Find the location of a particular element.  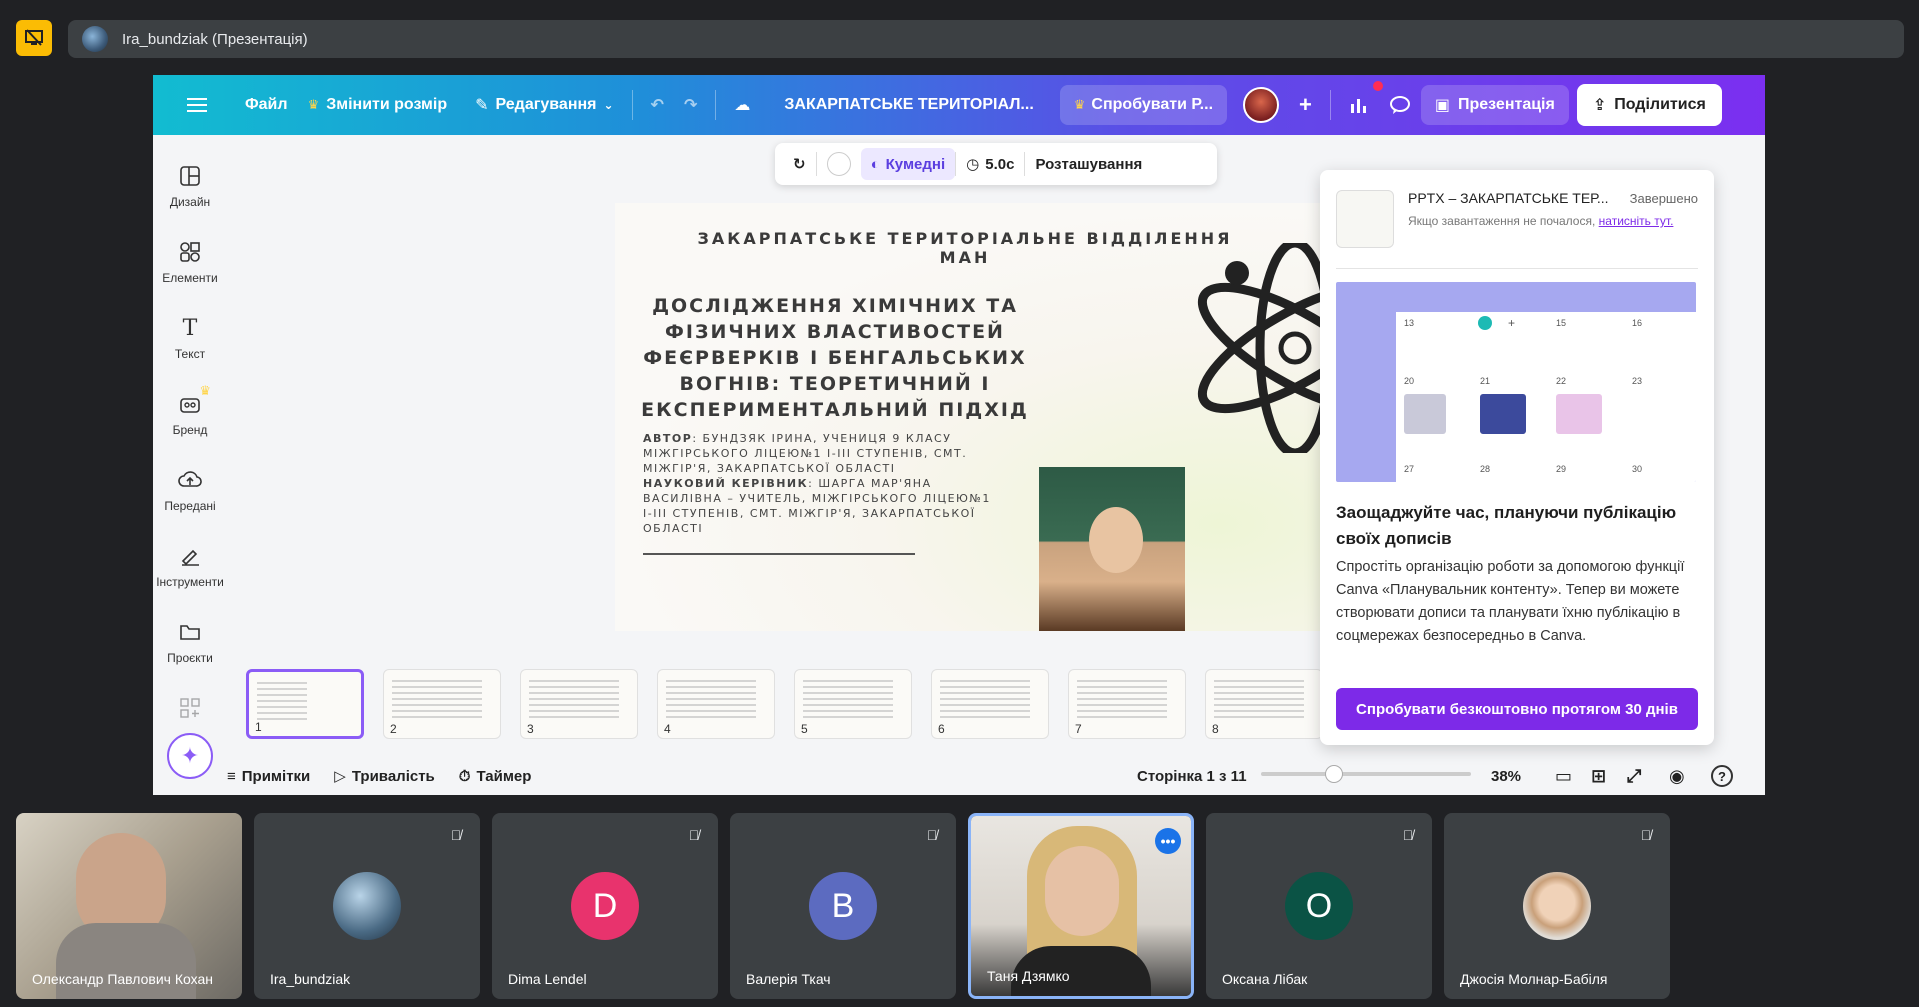

sidebar-label: Інструменти is located at coordinates (190, 582).